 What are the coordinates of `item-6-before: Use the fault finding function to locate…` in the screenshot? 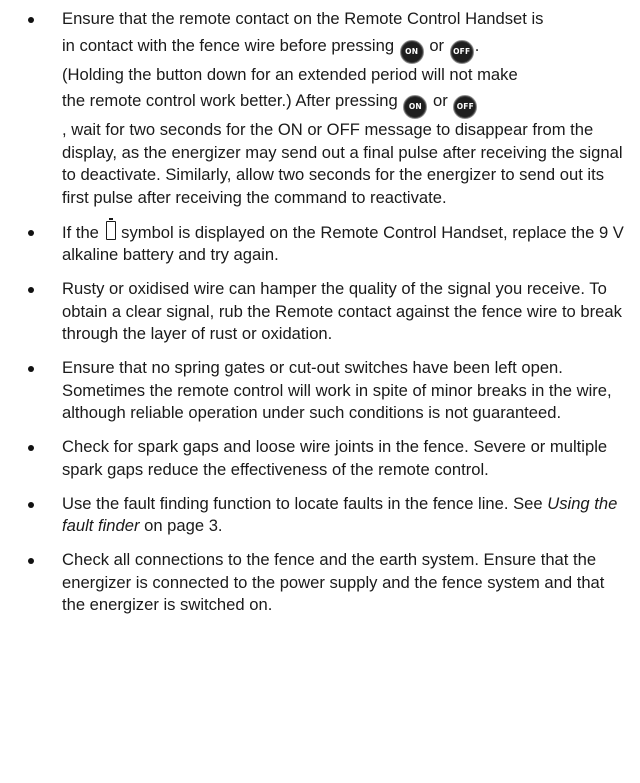 It's located at (302, 503).